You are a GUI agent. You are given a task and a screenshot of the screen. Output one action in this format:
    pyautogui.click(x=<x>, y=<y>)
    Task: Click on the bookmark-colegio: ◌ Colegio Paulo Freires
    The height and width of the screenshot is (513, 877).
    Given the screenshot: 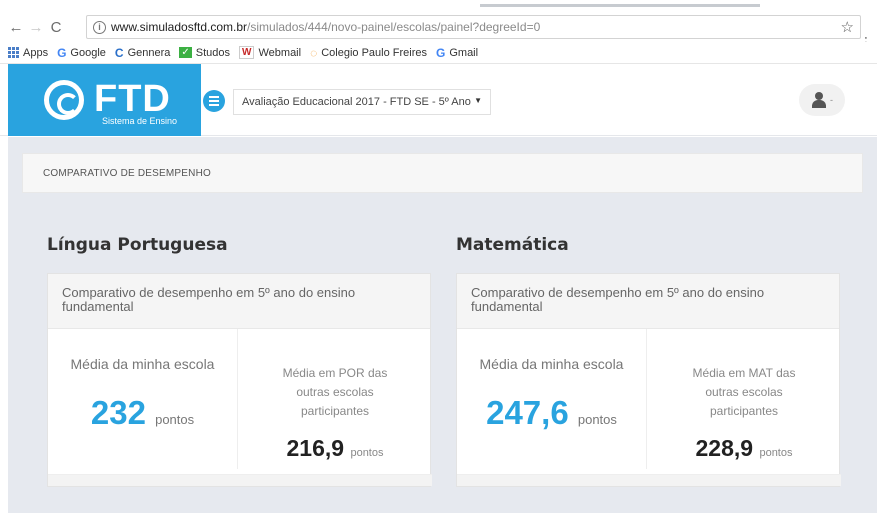 What is the action you would take?
    pyautogui.click(x=368, y=53)
    